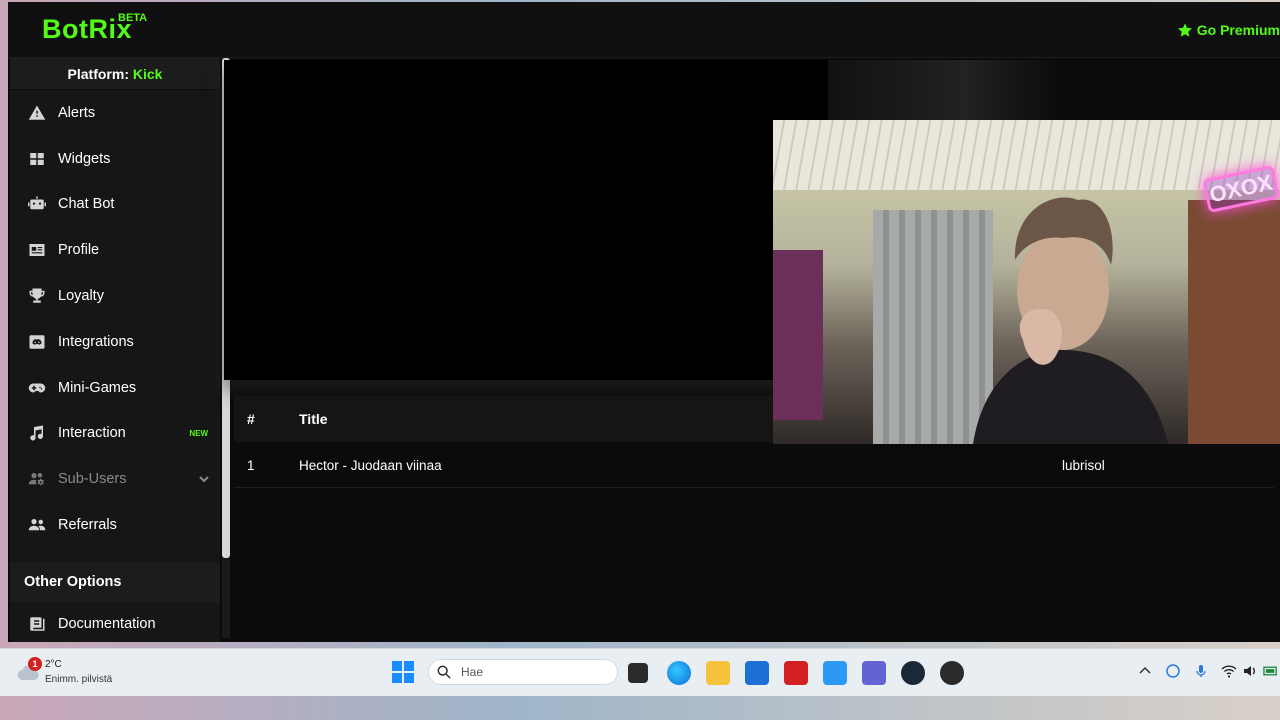 The image size is (1280, 720). What do you see at coordinates (107, 623) in the screenshot?
I see `sidebar-item-label: Documentation` at bounding box center [107, 623].